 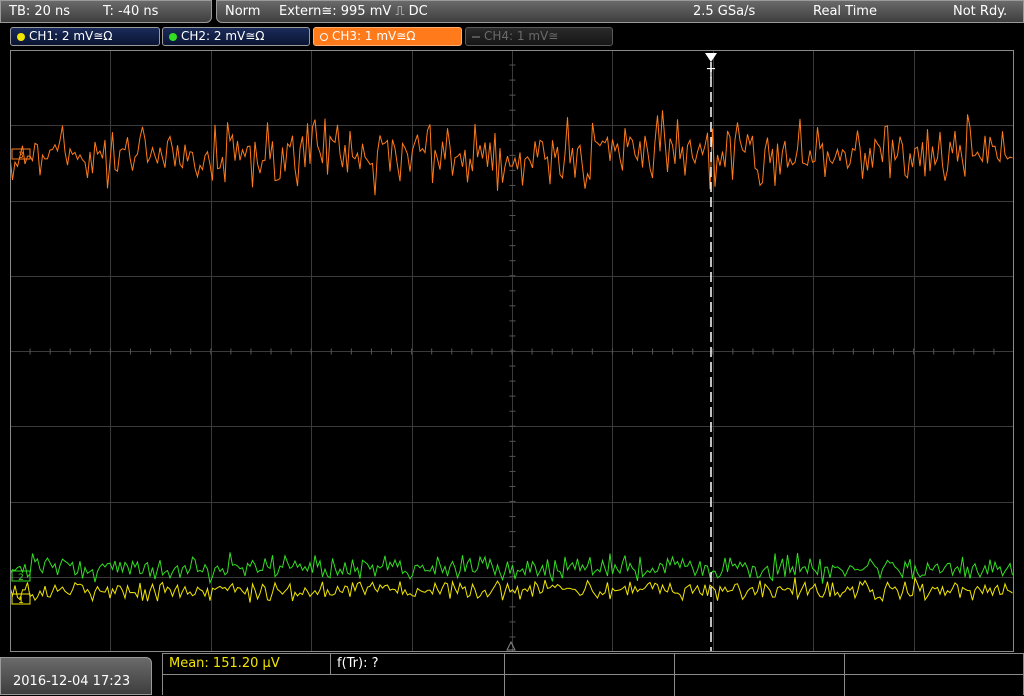 I want to click on ch3-offset-marker: 3, so click(x=21, y=154).